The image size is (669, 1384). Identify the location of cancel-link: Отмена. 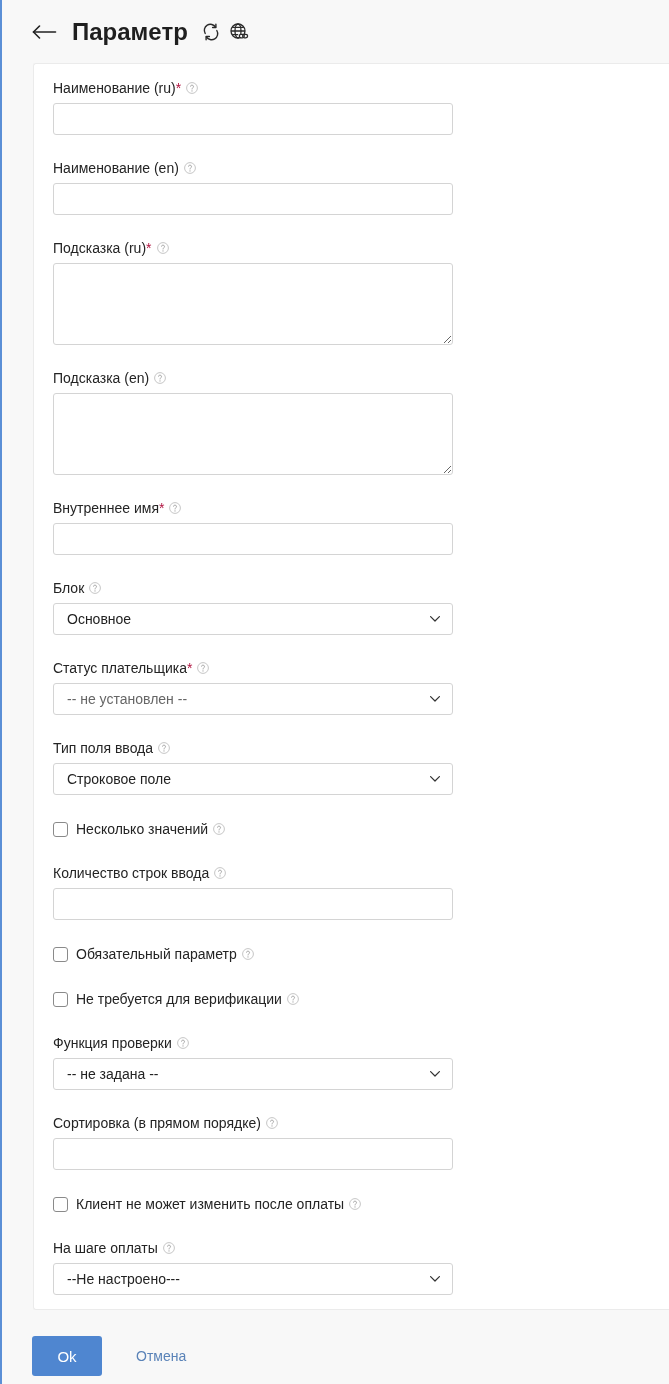
(161, 1356).